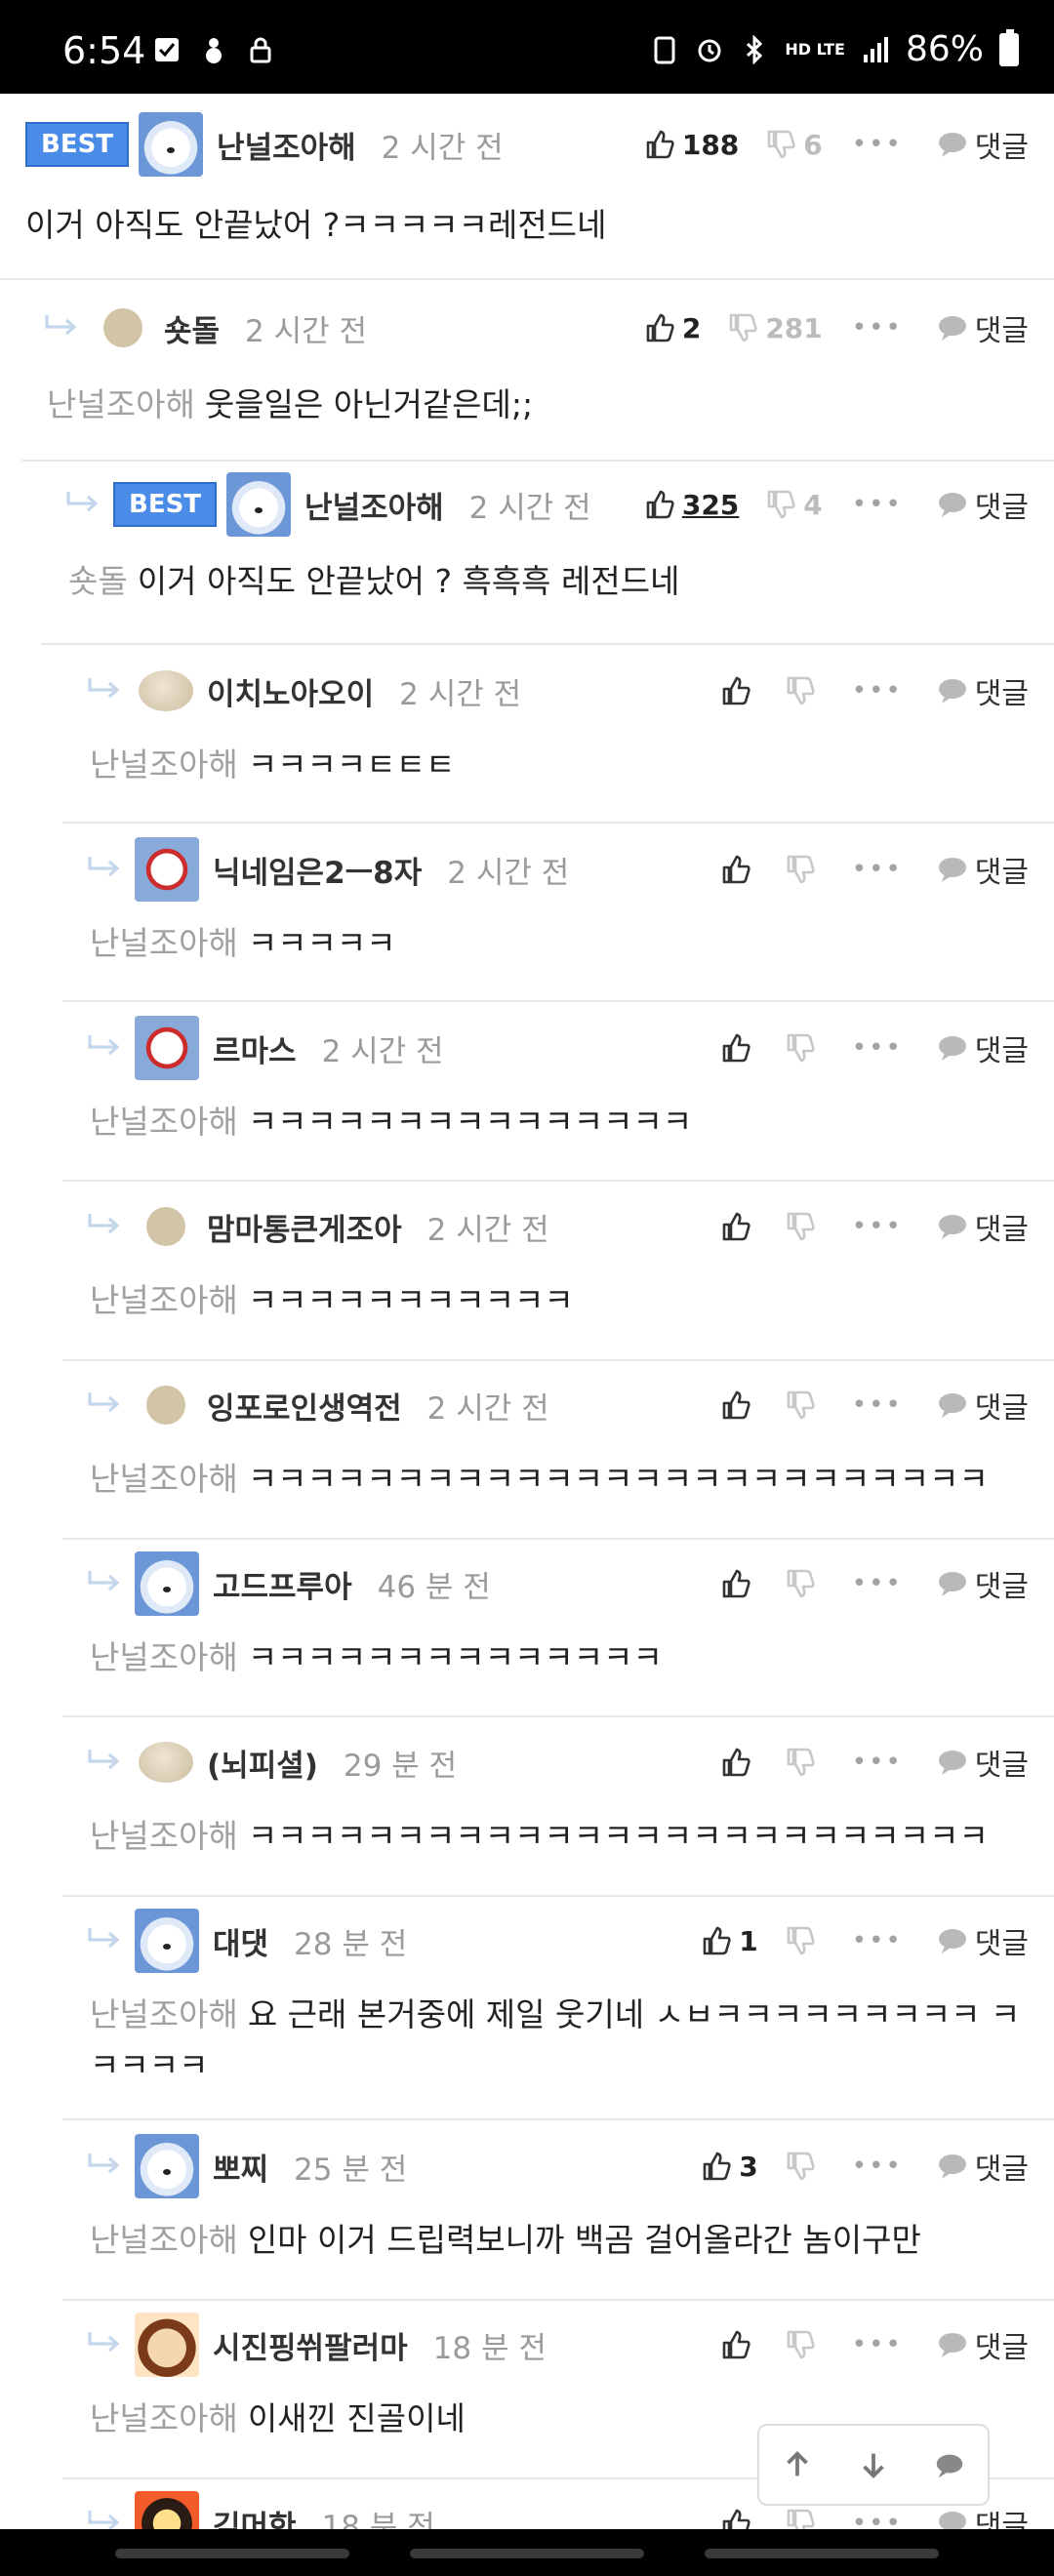  Describe the element at coordinates (311, 2345) in the screenshot. I see `comment-author: 시진핑쒸팔러마` at that location.